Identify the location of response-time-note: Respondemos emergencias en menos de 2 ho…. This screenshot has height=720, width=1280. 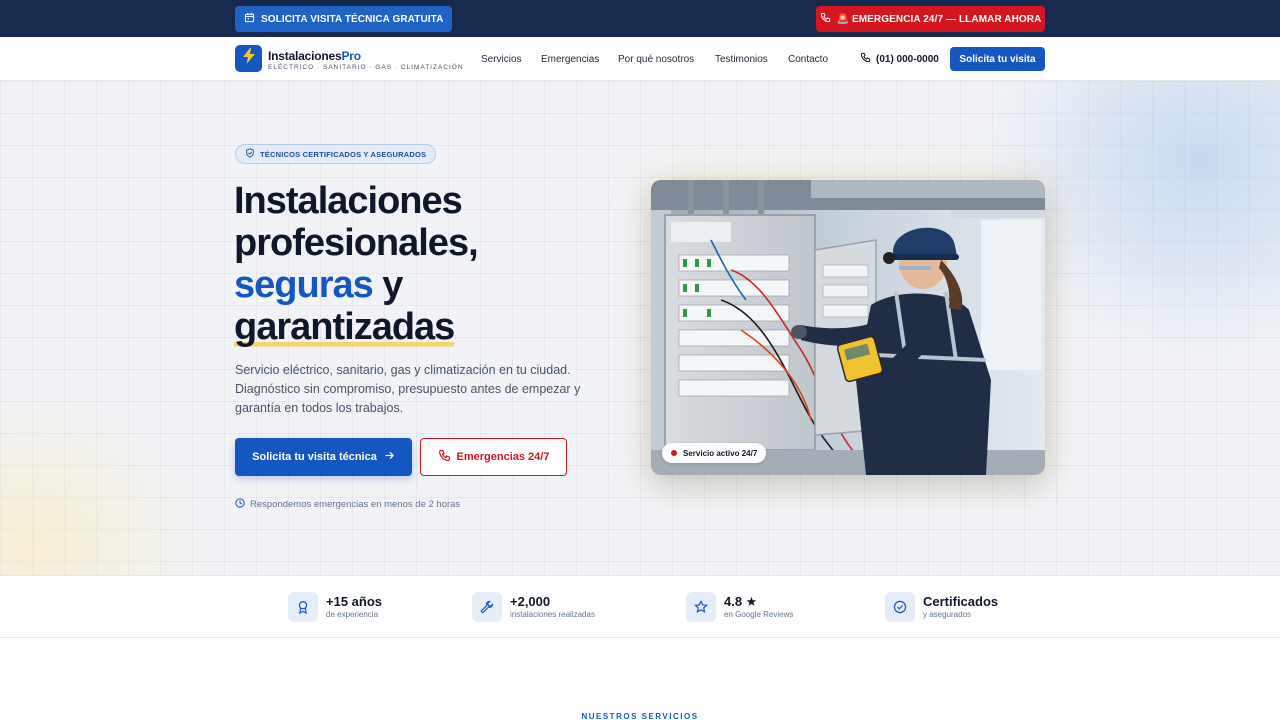
(347, 504).